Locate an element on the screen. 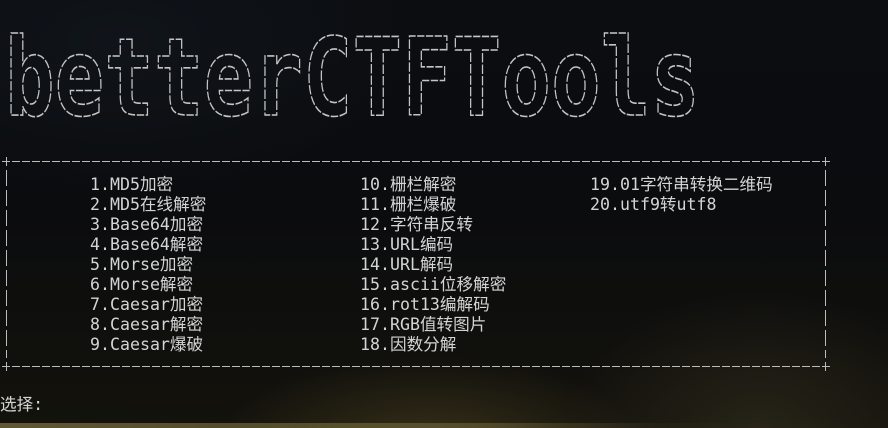 This screenshot has width=888, height=428. menu-box-corner-bottom-right is located at coordinates (825, 366).